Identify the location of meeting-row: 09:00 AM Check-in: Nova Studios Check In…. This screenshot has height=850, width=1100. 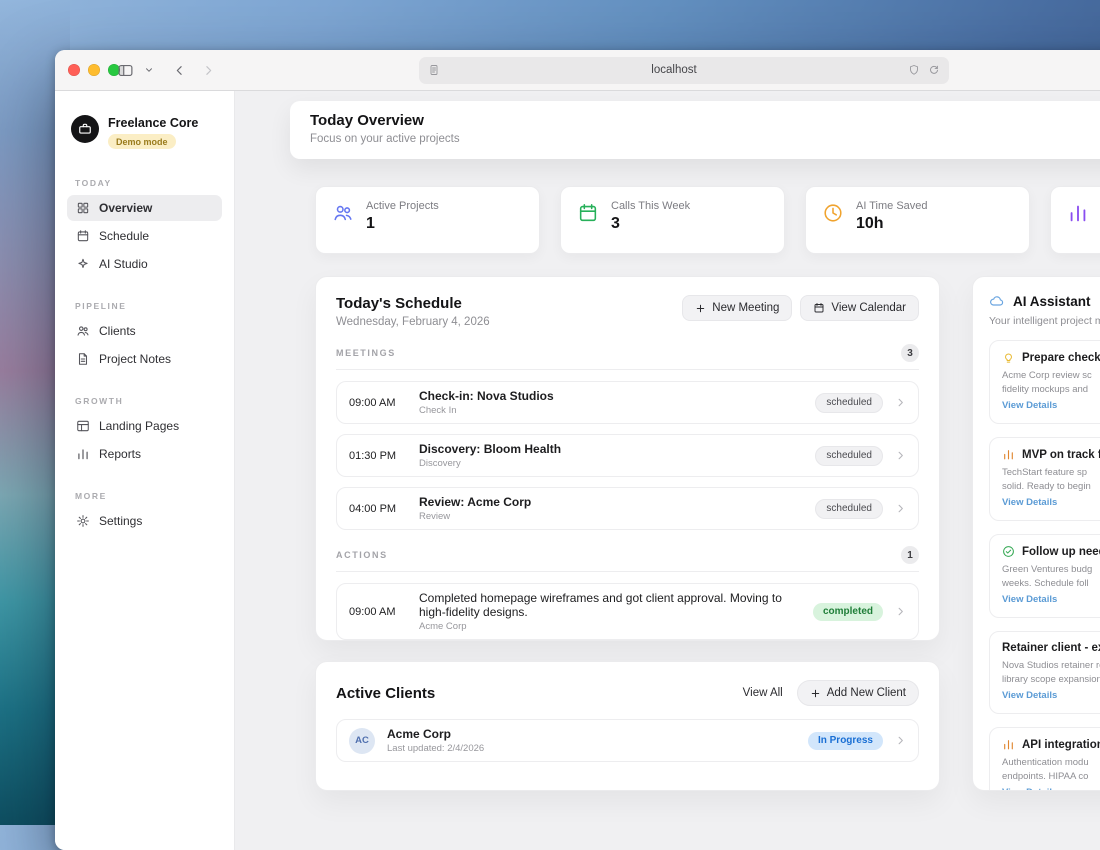
(627, 402).